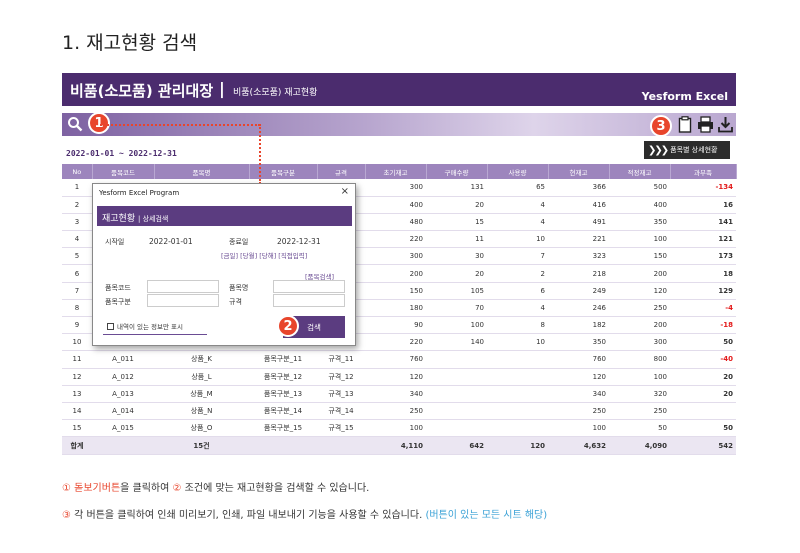  Describe the element at coordinates (239, 288) in the screenshot. I see `item-name-label: 품목명` at that location.